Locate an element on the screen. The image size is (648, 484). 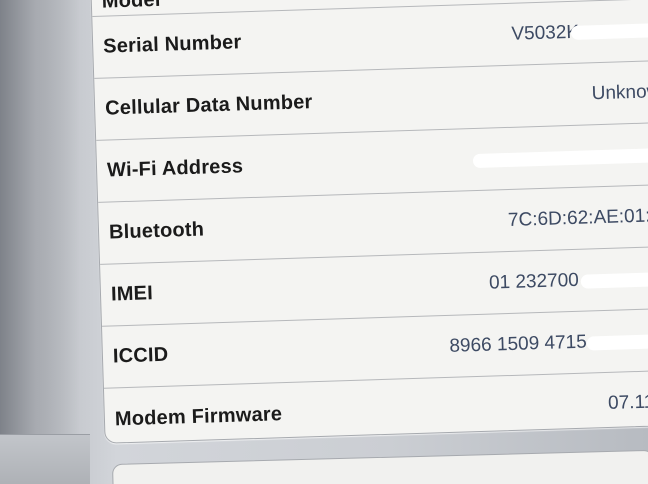
row-modem-firmware-label: Modem Firmware is located at coordinates (198, 416).